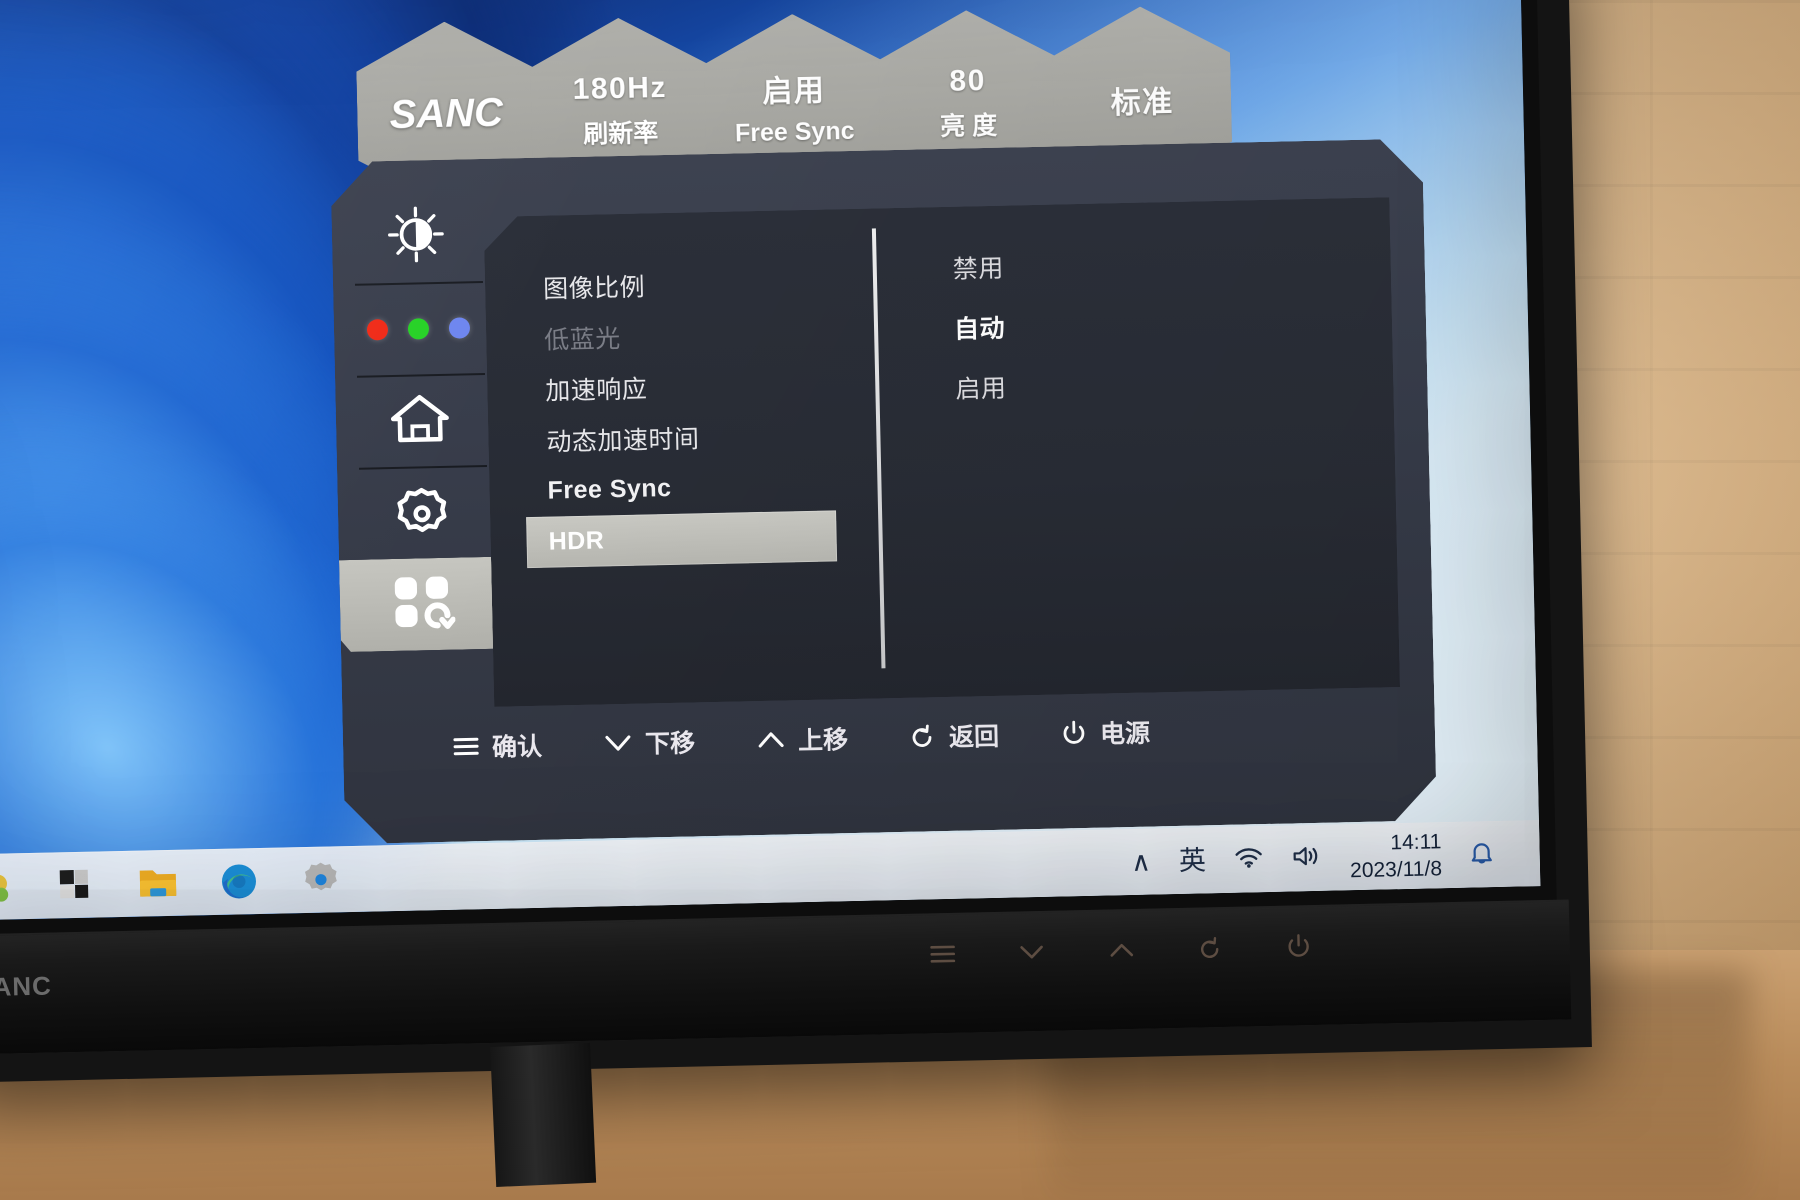  Describe the element at coordinates (609, 489) in the screenshot. I see `menu-item-label: Free Sync` at that location.